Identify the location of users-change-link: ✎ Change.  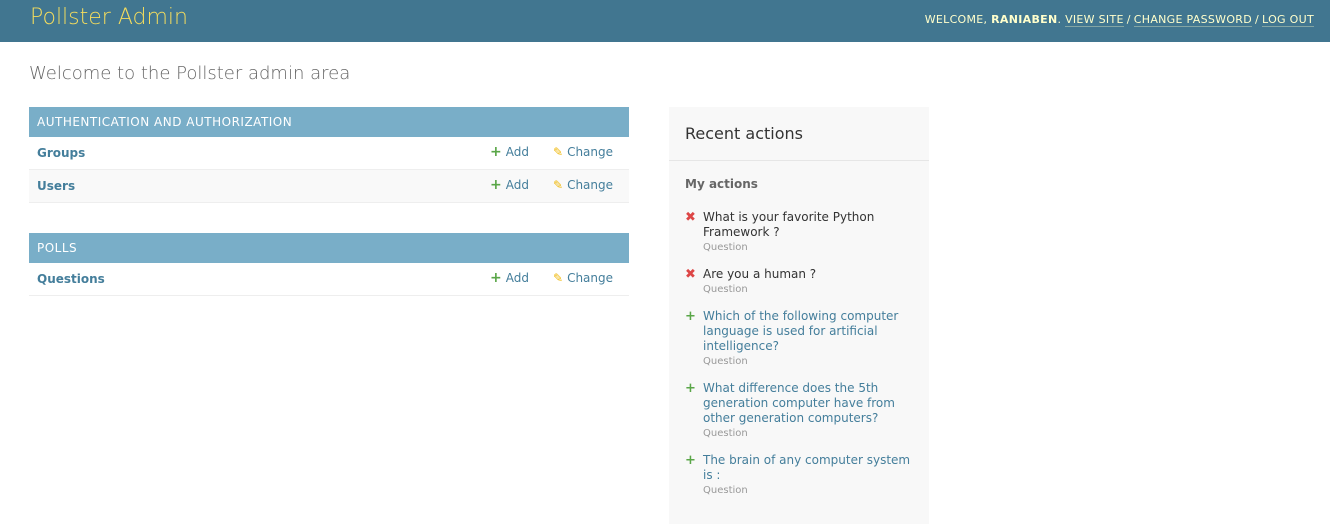
(583, 185).